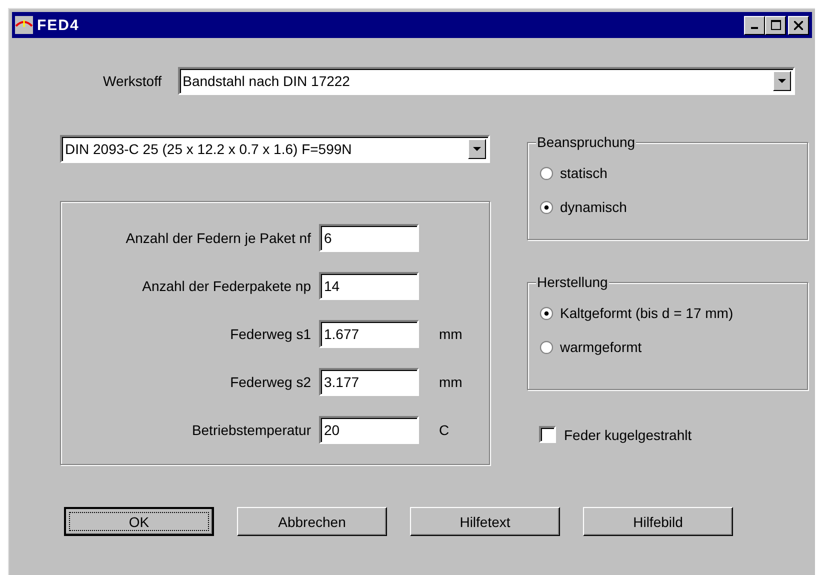 Image resolution: width=833 pixels, height=575 pixels. What do you see at coordinates (601, 347) in the screenshot?
I see `radio-label: warmgeformt` at bounding box center [601, 347].